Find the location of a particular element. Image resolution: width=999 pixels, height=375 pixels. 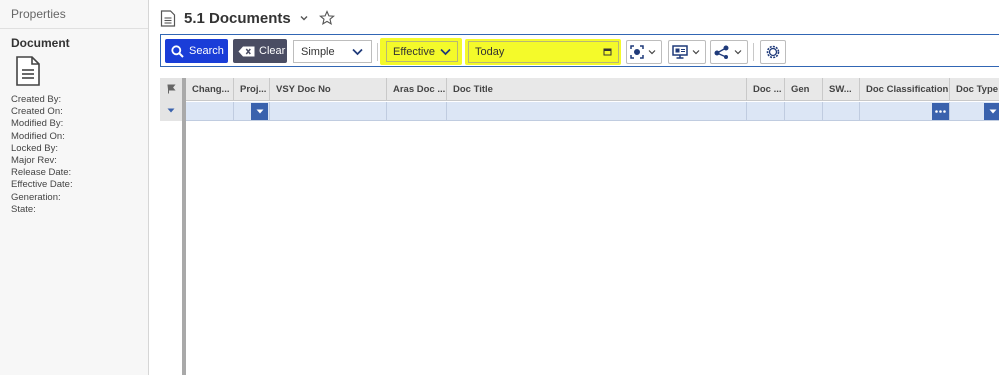

classification-picker-button is located at coordinates (940, 111).